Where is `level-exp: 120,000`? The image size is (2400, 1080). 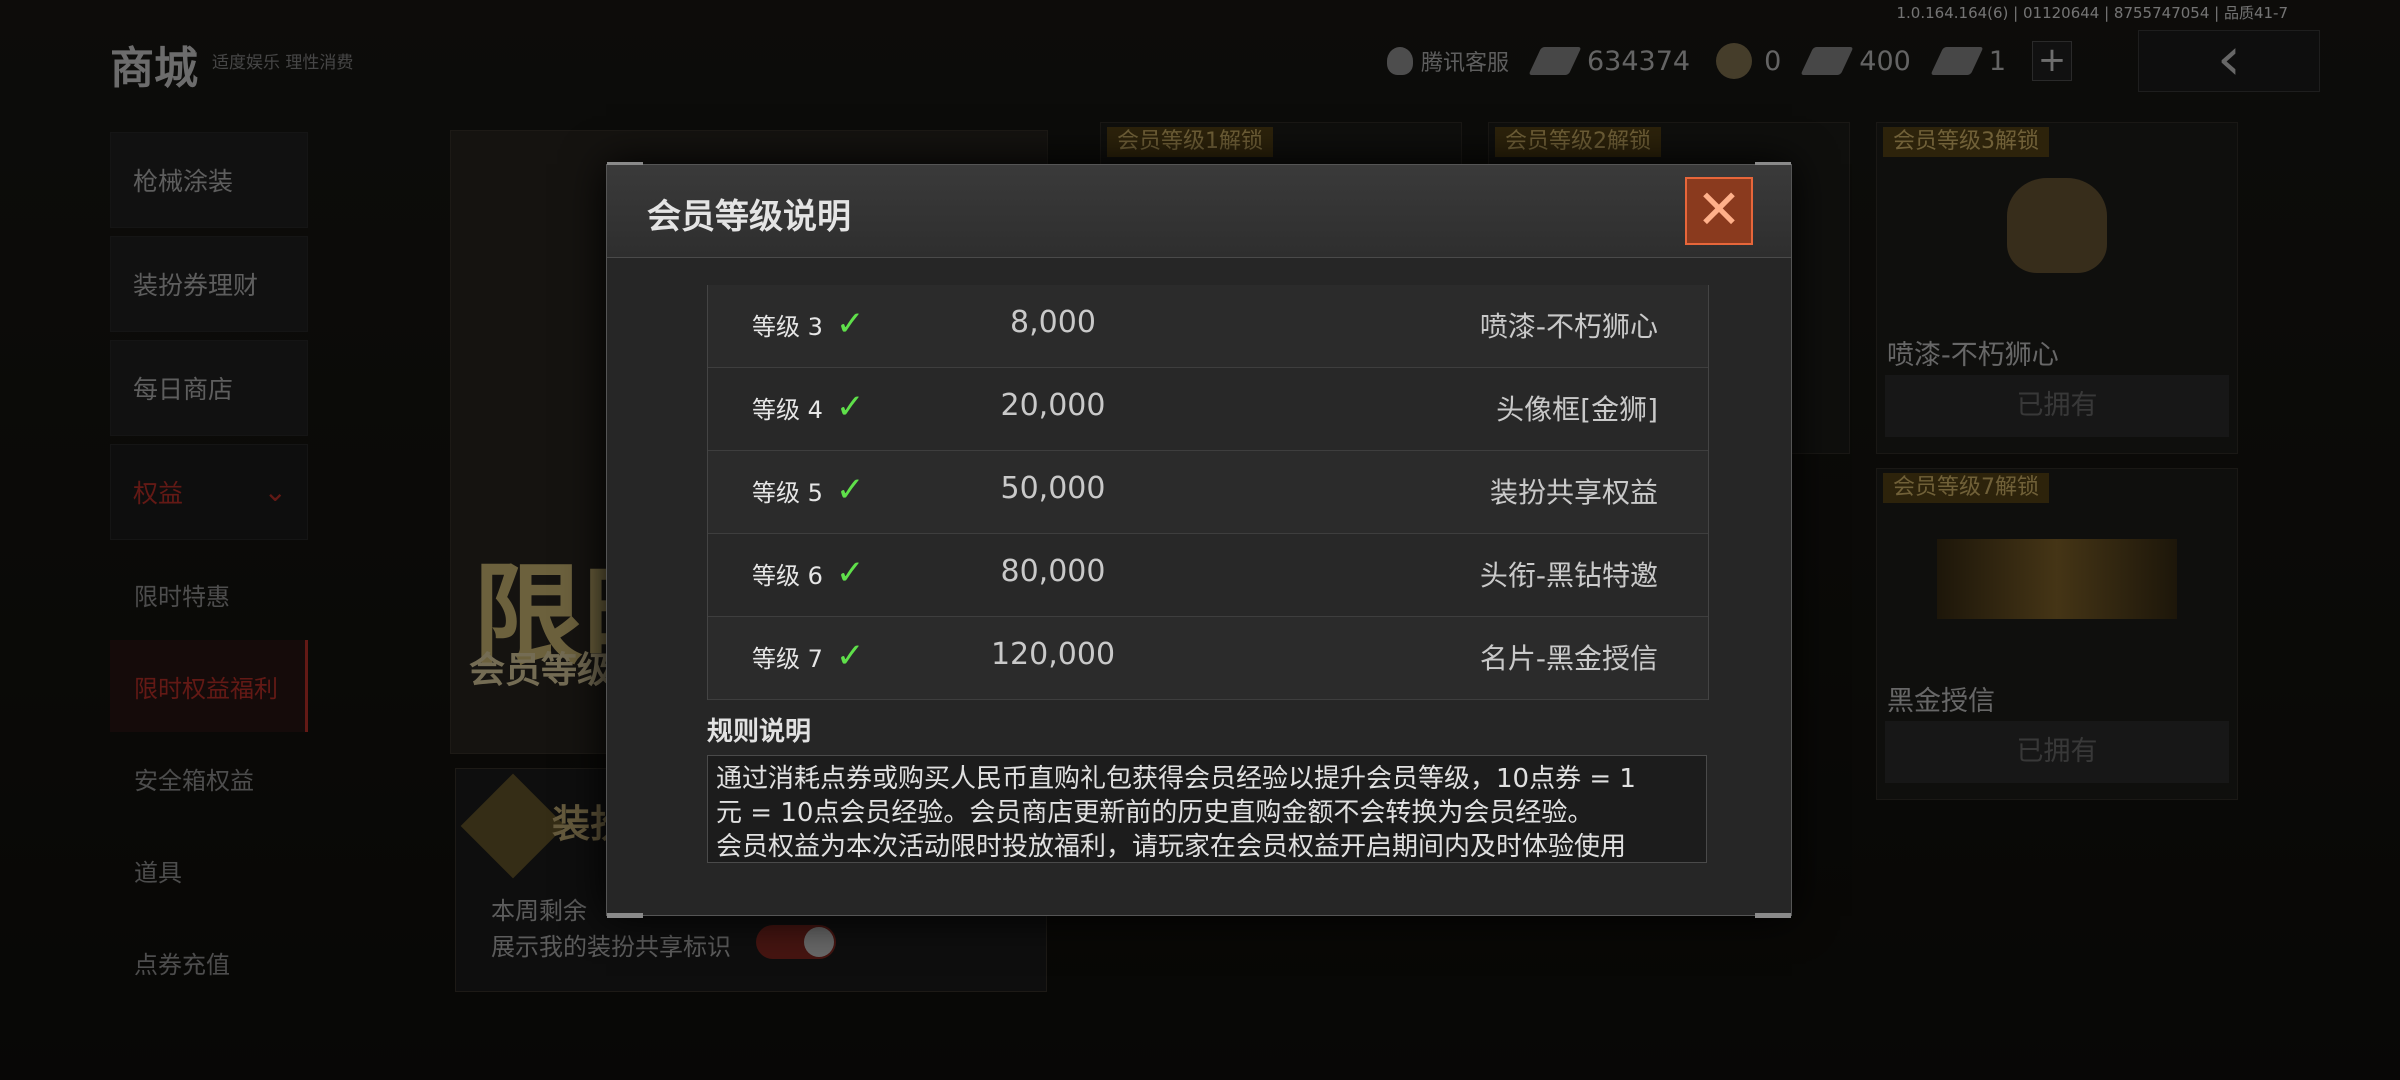 level-exp: 120,000 is located at coordinates (1053, 654).